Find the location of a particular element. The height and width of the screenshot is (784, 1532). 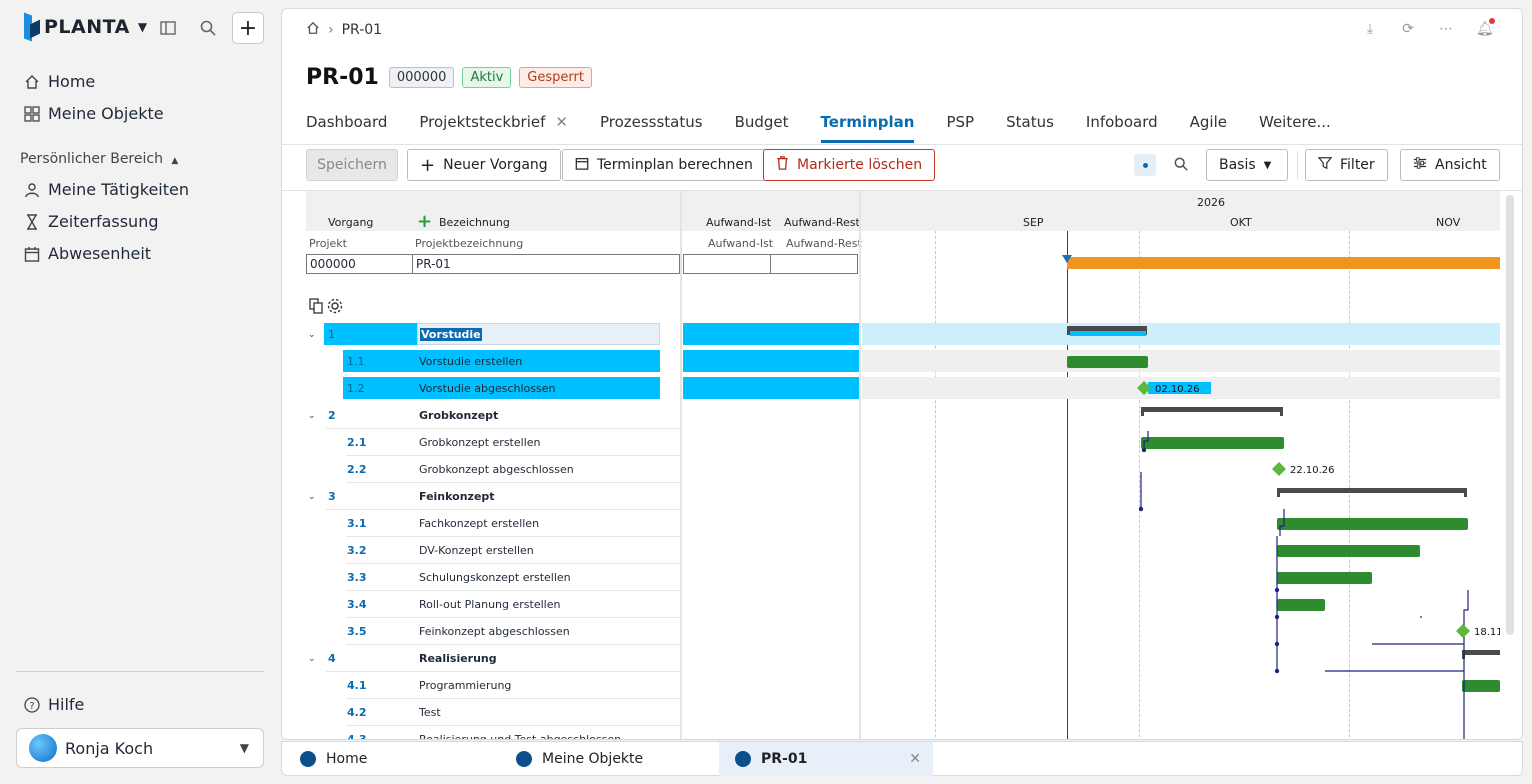

nav-meine-taetigkeiten: Meine Tätigkeiten is located at coordinates (106, 189).